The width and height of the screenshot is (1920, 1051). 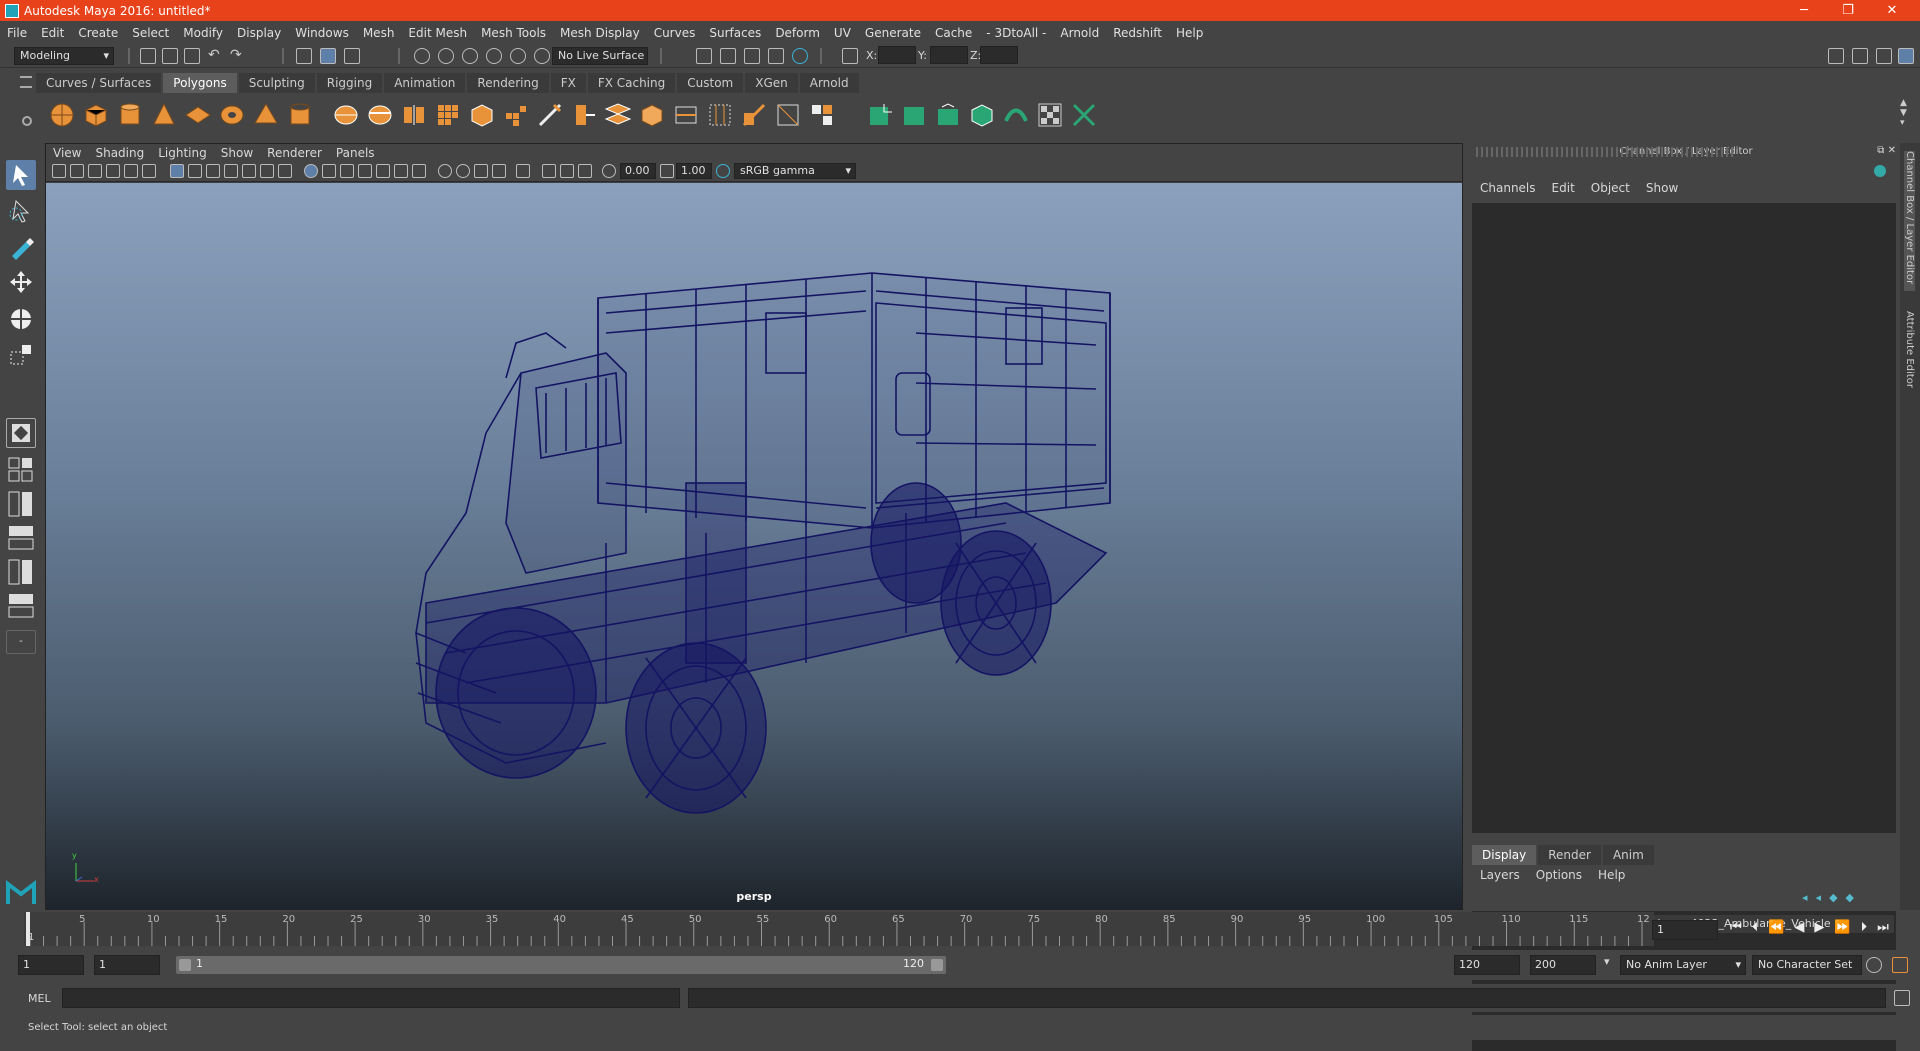 I want to click on poly-cube-icon, so click(x=96, y=115).